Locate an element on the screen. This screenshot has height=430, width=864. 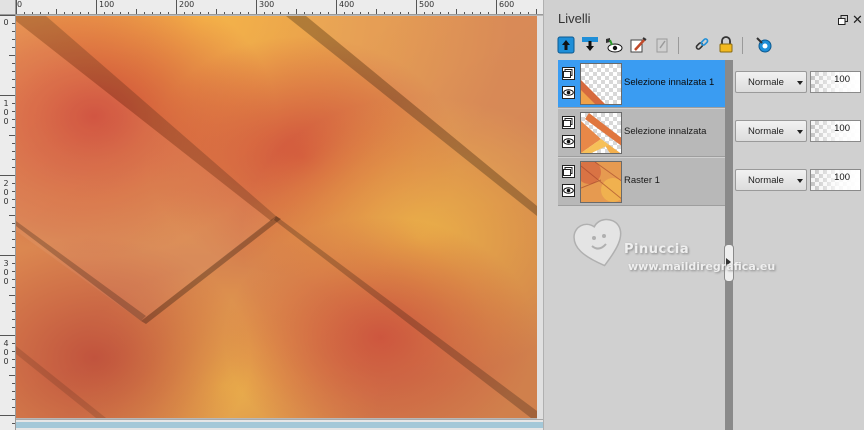
lock-icon is located at coordinates (726, 45).